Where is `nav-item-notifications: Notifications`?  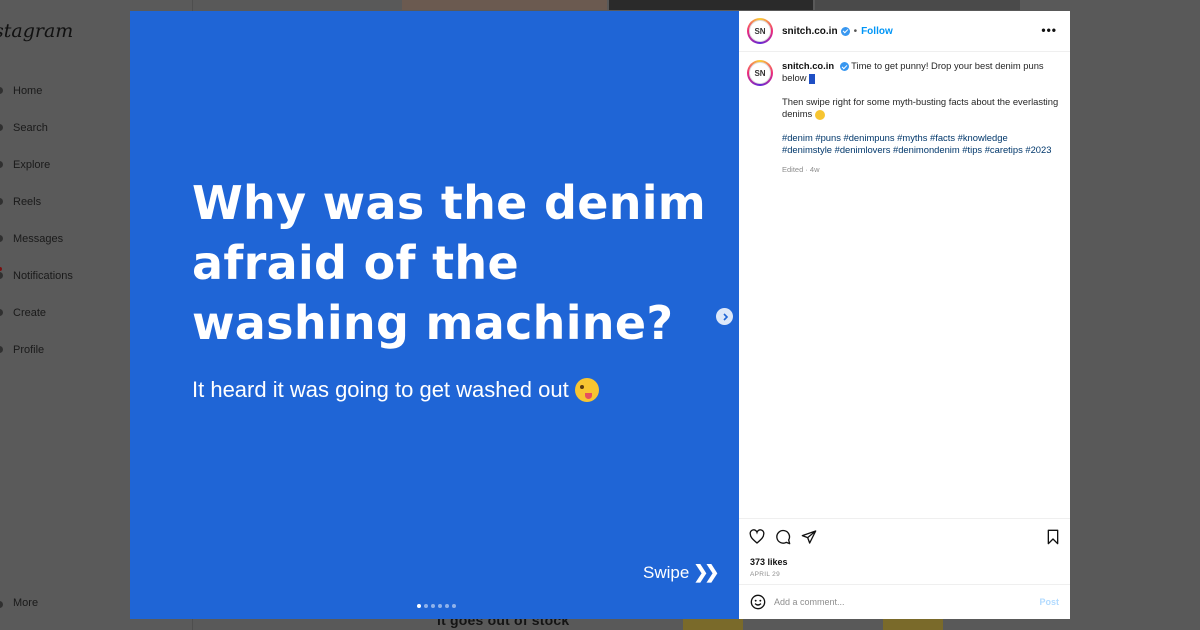 nav-item-notifications: Notifications is located at coordinates (36, 275).